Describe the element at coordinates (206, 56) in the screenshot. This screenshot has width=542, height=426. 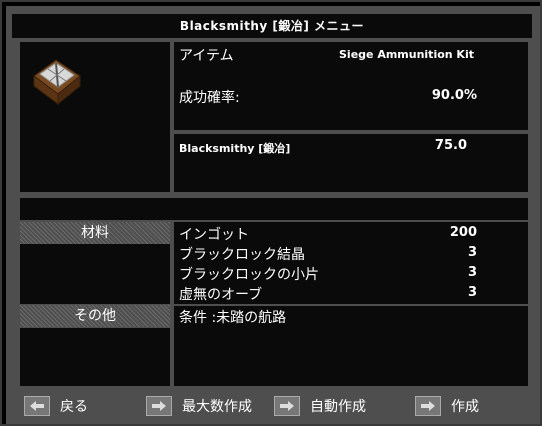
I see `item-name-label: アイテム` at that location.